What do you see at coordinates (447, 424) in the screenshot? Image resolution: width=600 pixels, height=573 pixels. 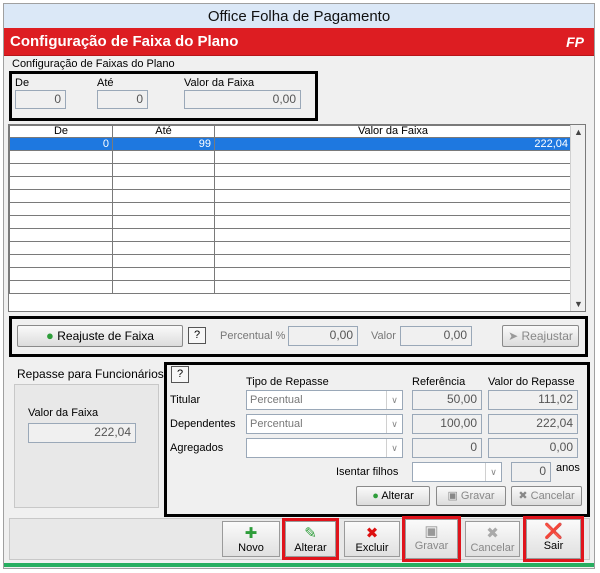 I see `dependentes-referencia-input: 100,00` at bounding box center [447, 424].